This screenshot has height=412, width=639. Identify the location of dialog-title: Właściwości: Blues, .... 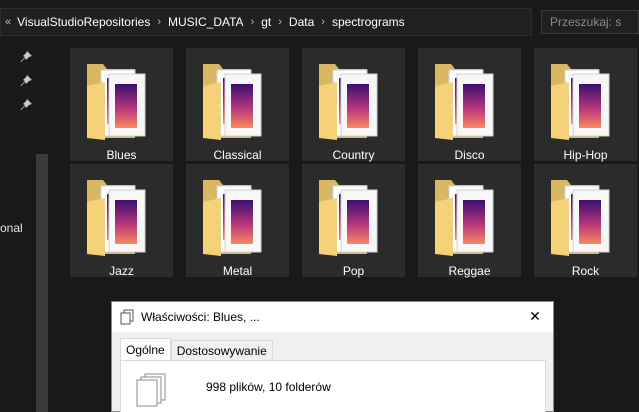
(200, 317).